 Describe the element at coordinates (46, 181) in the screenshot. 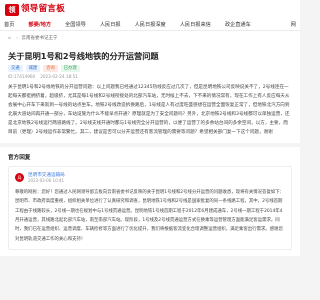

I see `reply-date: 2023-03-06 10:41` at that location.